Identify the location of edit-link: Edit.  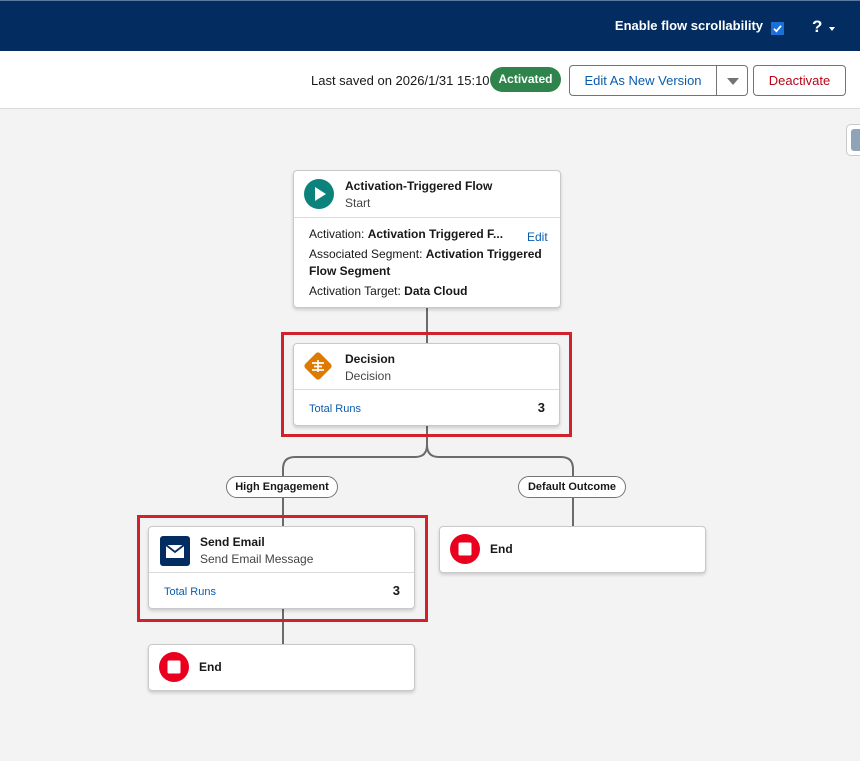
(537, 237).